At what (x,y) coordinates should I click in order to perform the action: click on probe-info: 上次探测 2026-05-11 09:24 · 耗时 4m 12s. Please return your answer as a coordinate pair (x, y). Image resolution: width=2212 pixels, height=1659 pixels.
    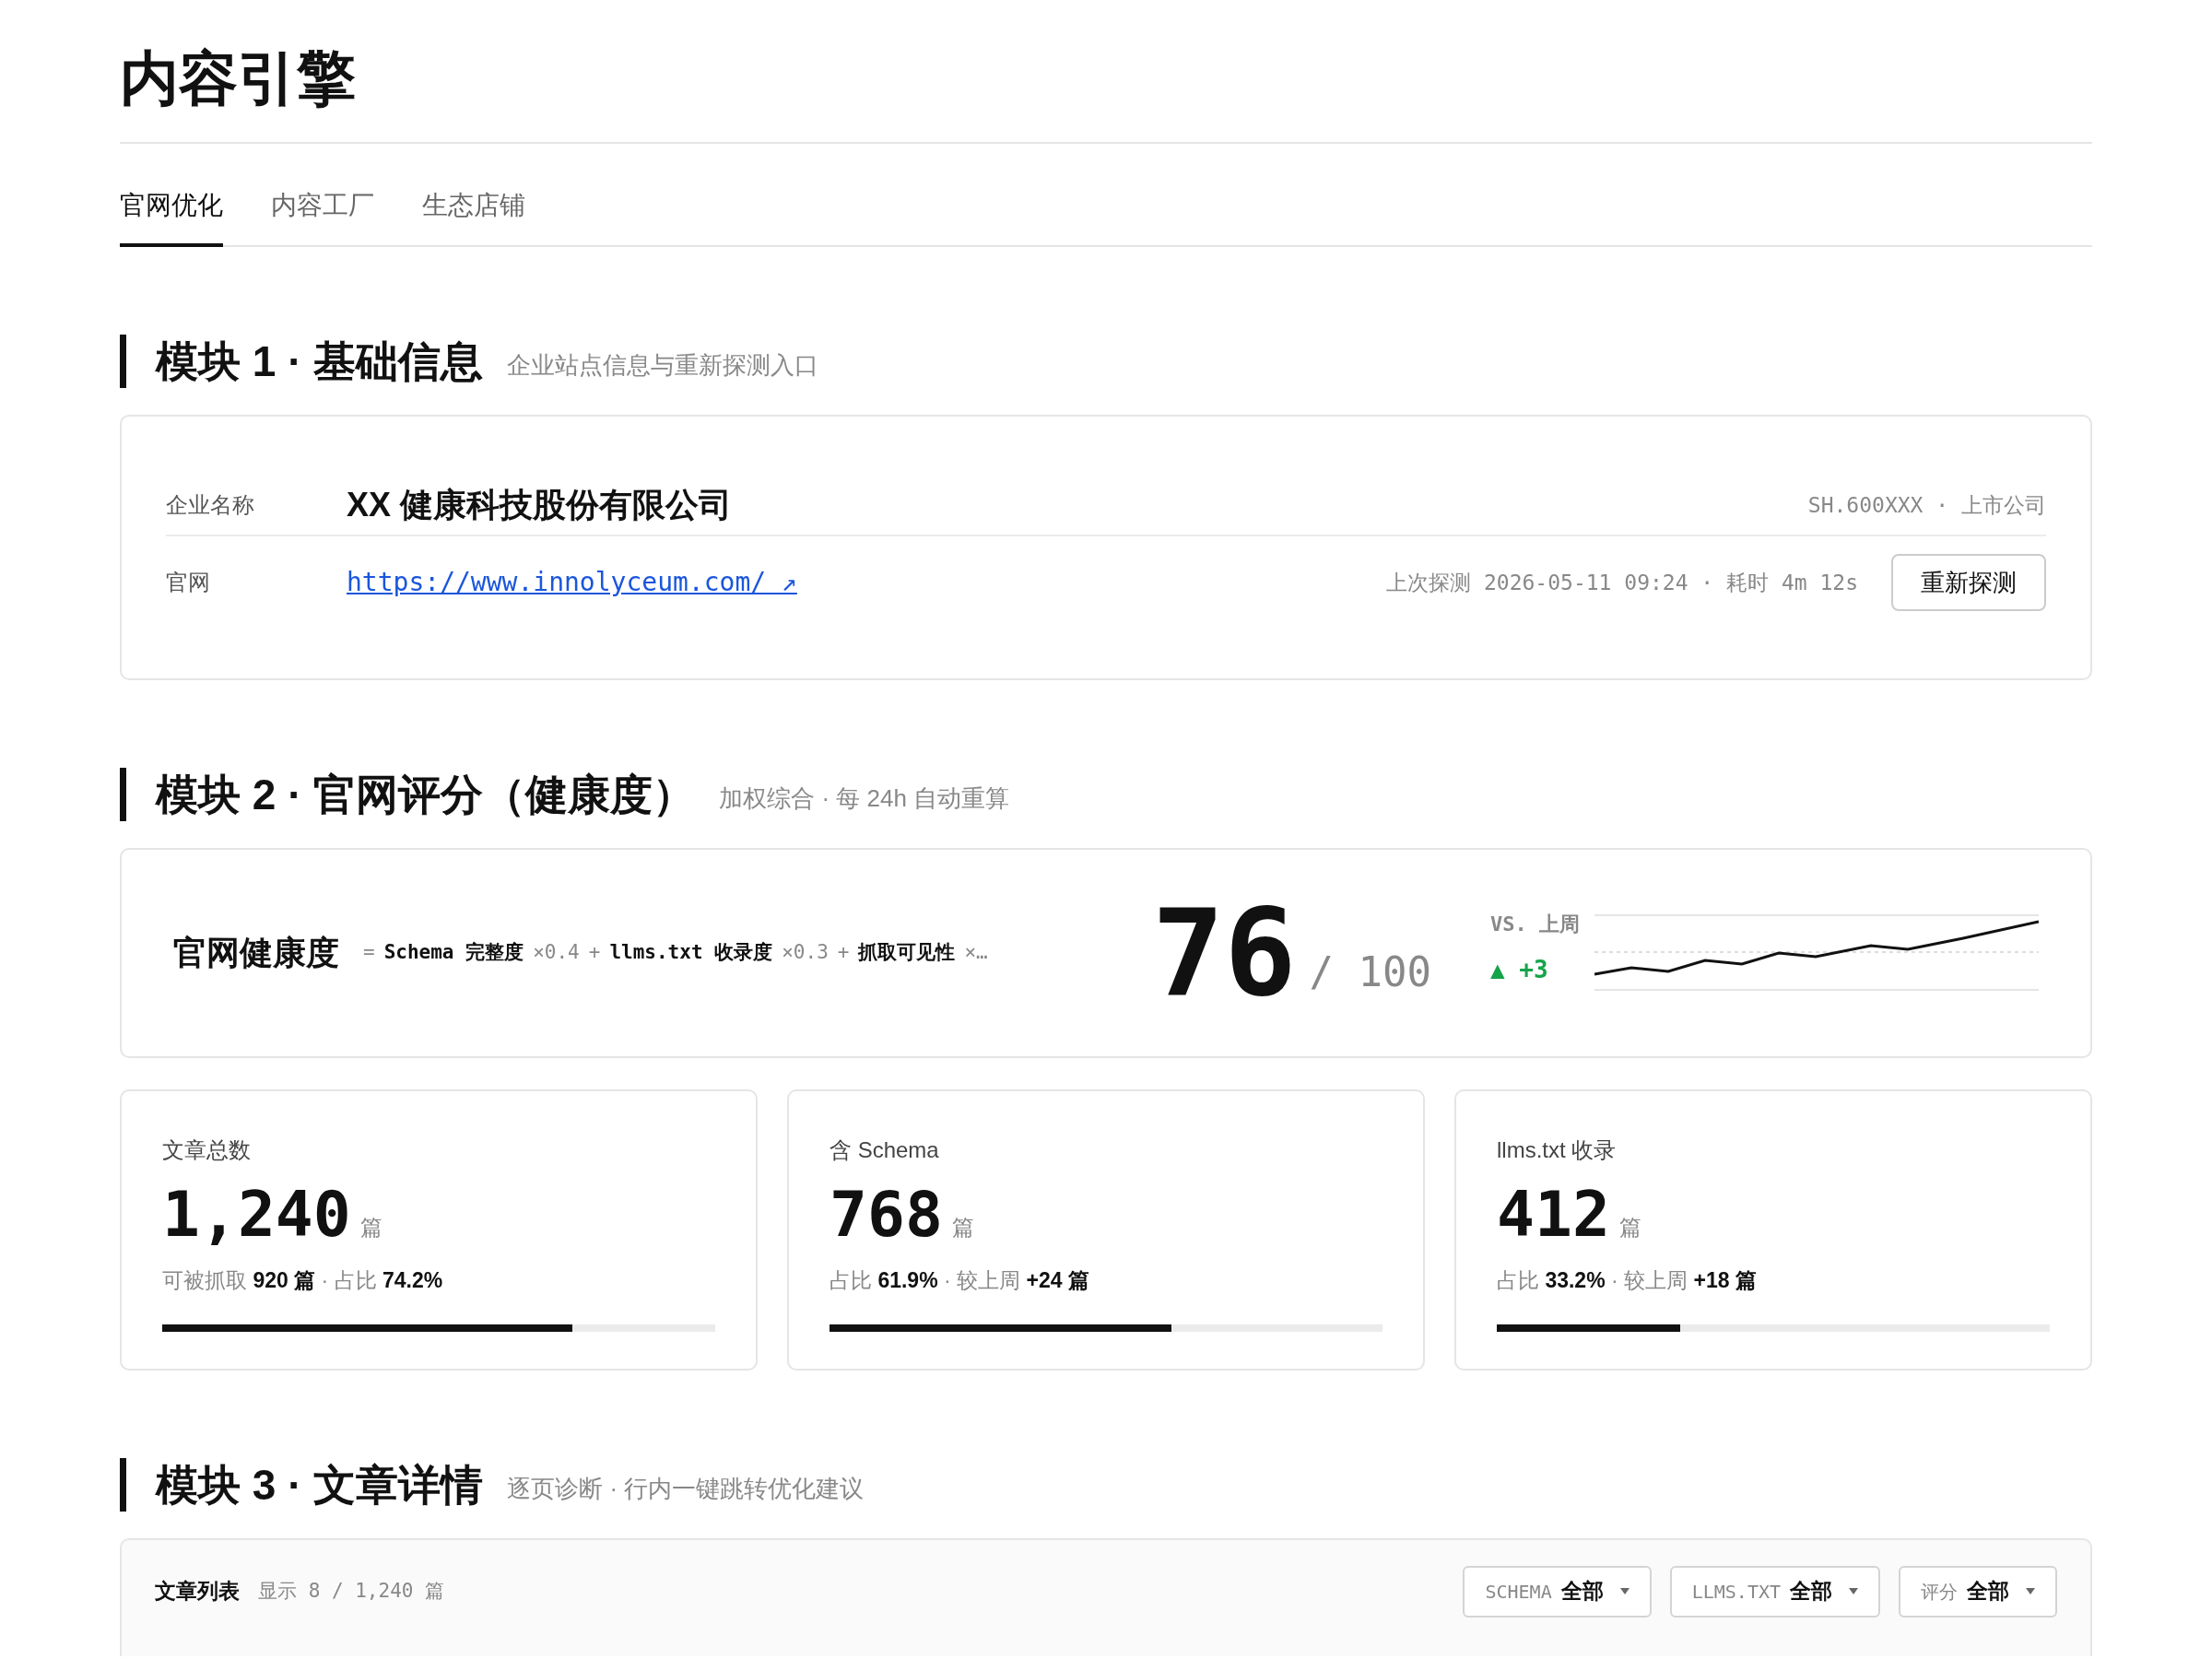
    Looking at the image, I should click on (1622, 582).